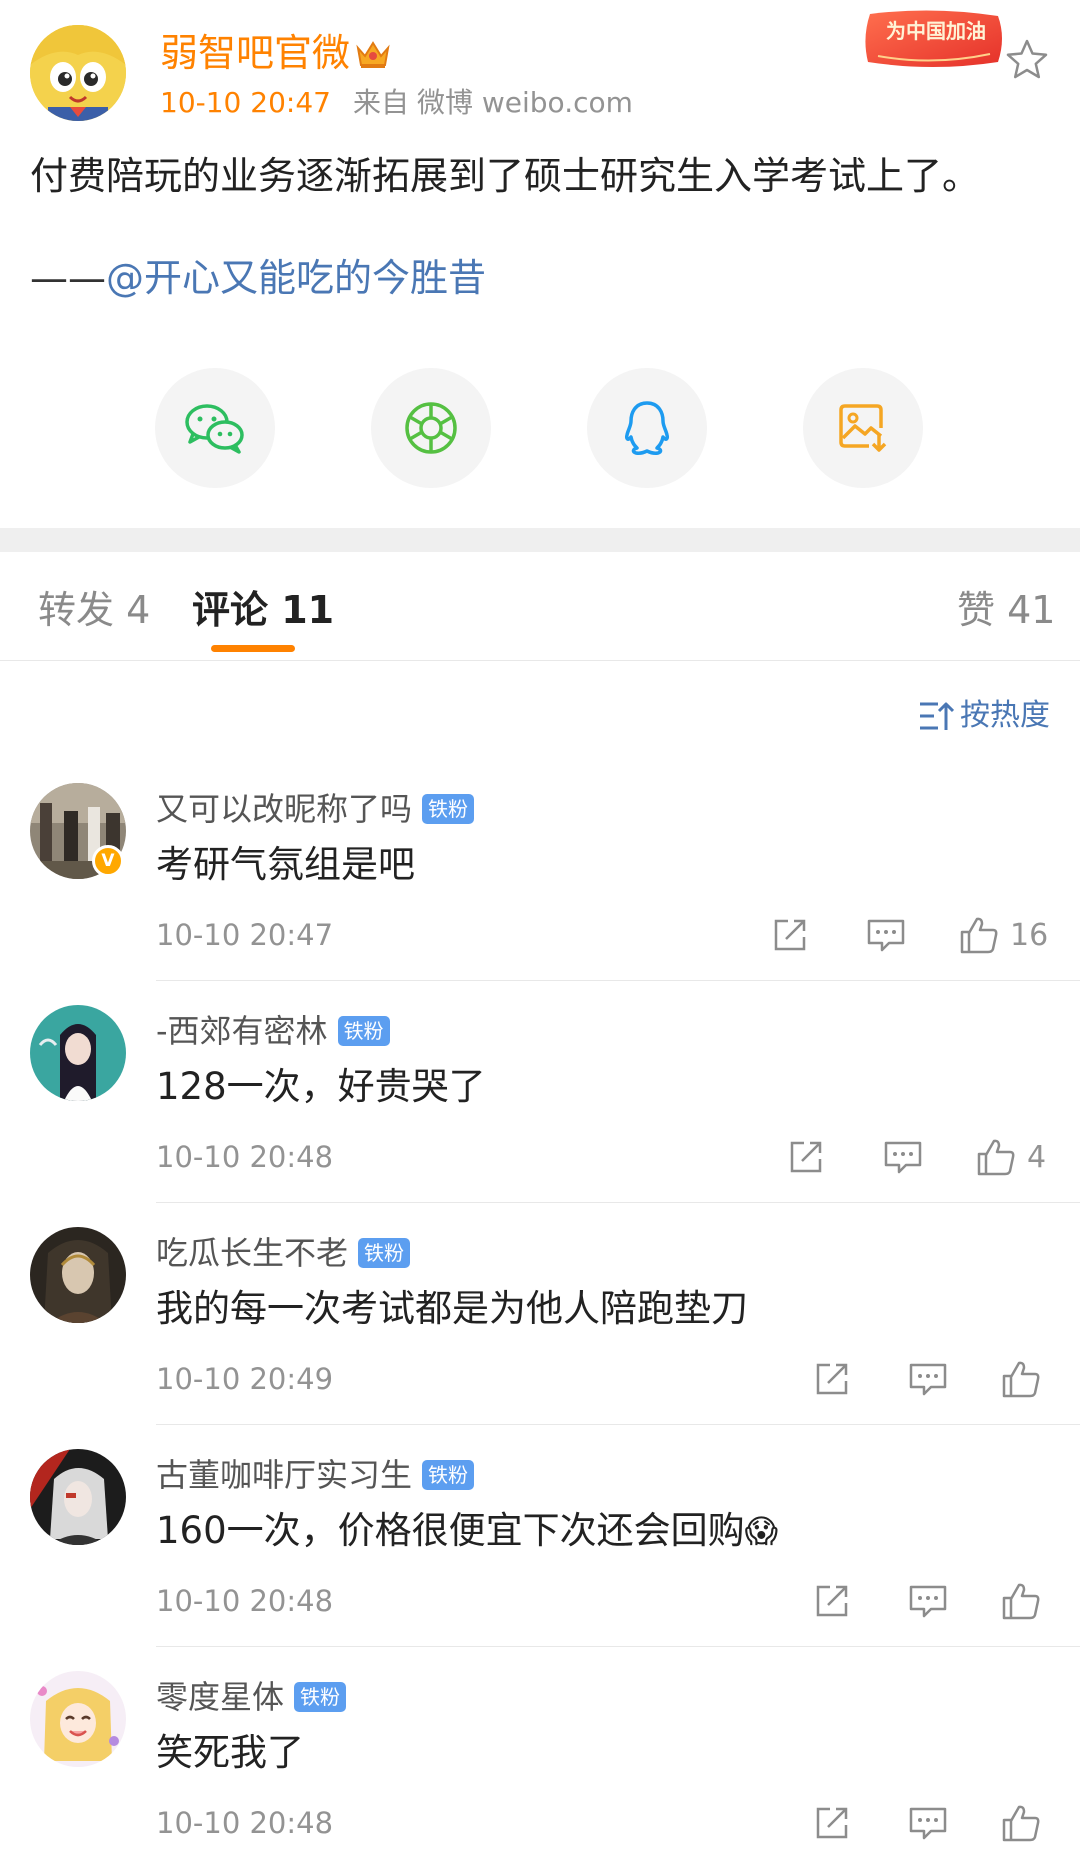 The image size is (1080, 1859). I want to click on commenter-name-text: 又可以改昵称了吗, so click(284, 809).